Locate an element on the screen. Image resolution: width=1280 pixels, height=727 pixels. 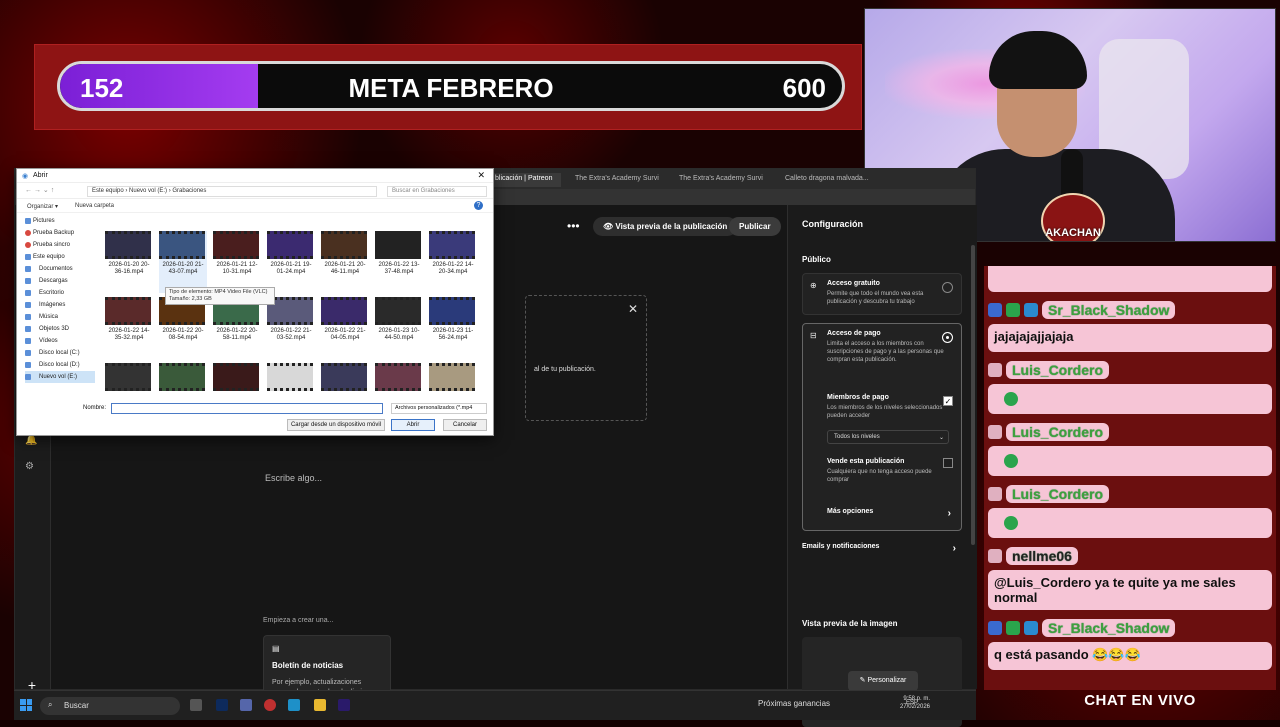
file-thumbnail: 2026-01-21 20-46-11.mp4 is located at coordinates (345, 262).